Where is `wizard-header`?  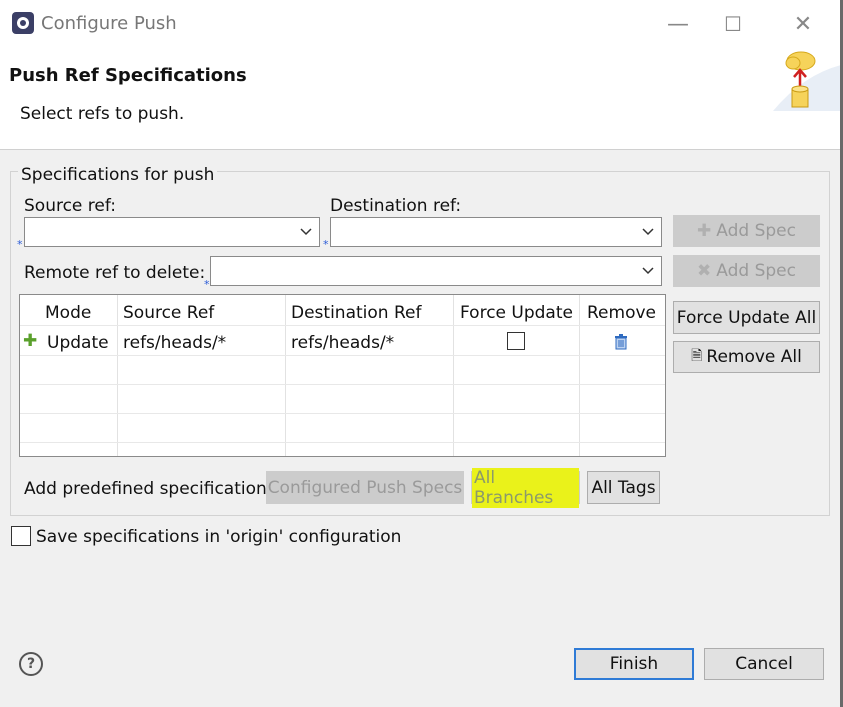 wizard-header is located at coordinates (420, 99).